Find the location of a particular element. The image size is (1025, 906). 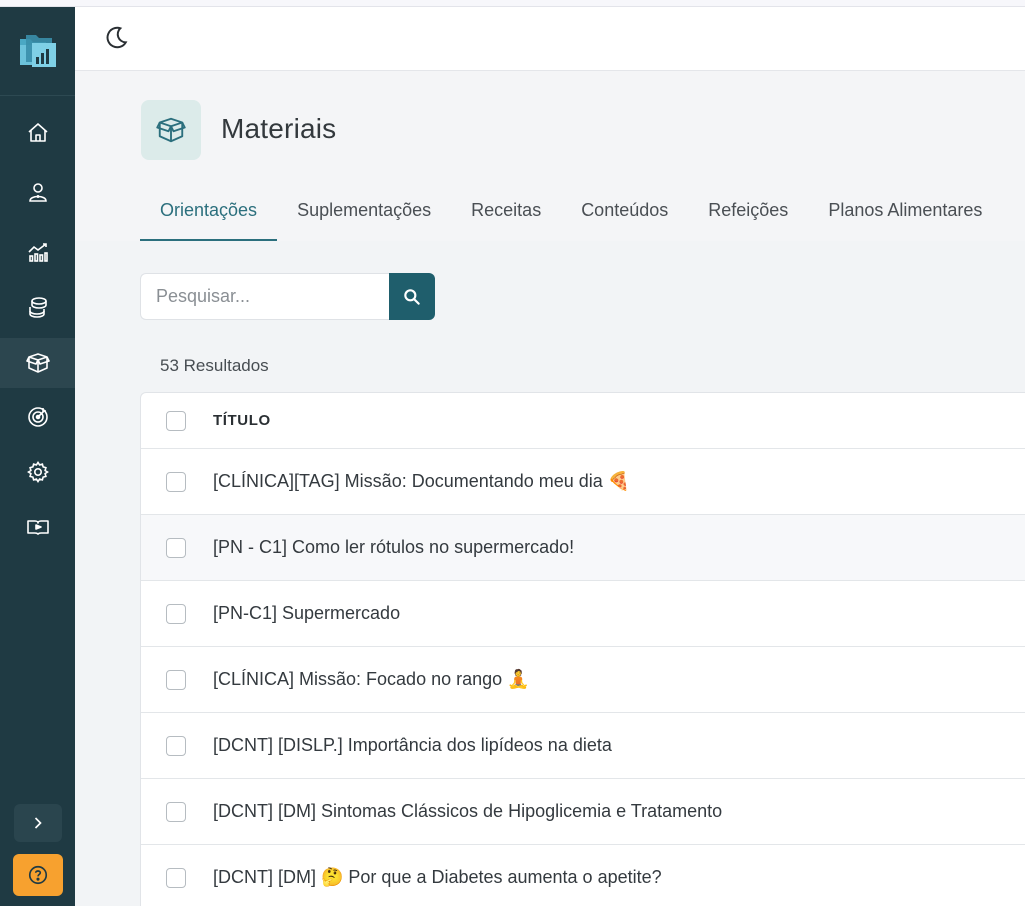

search-input is located at coordinates (265, 296).